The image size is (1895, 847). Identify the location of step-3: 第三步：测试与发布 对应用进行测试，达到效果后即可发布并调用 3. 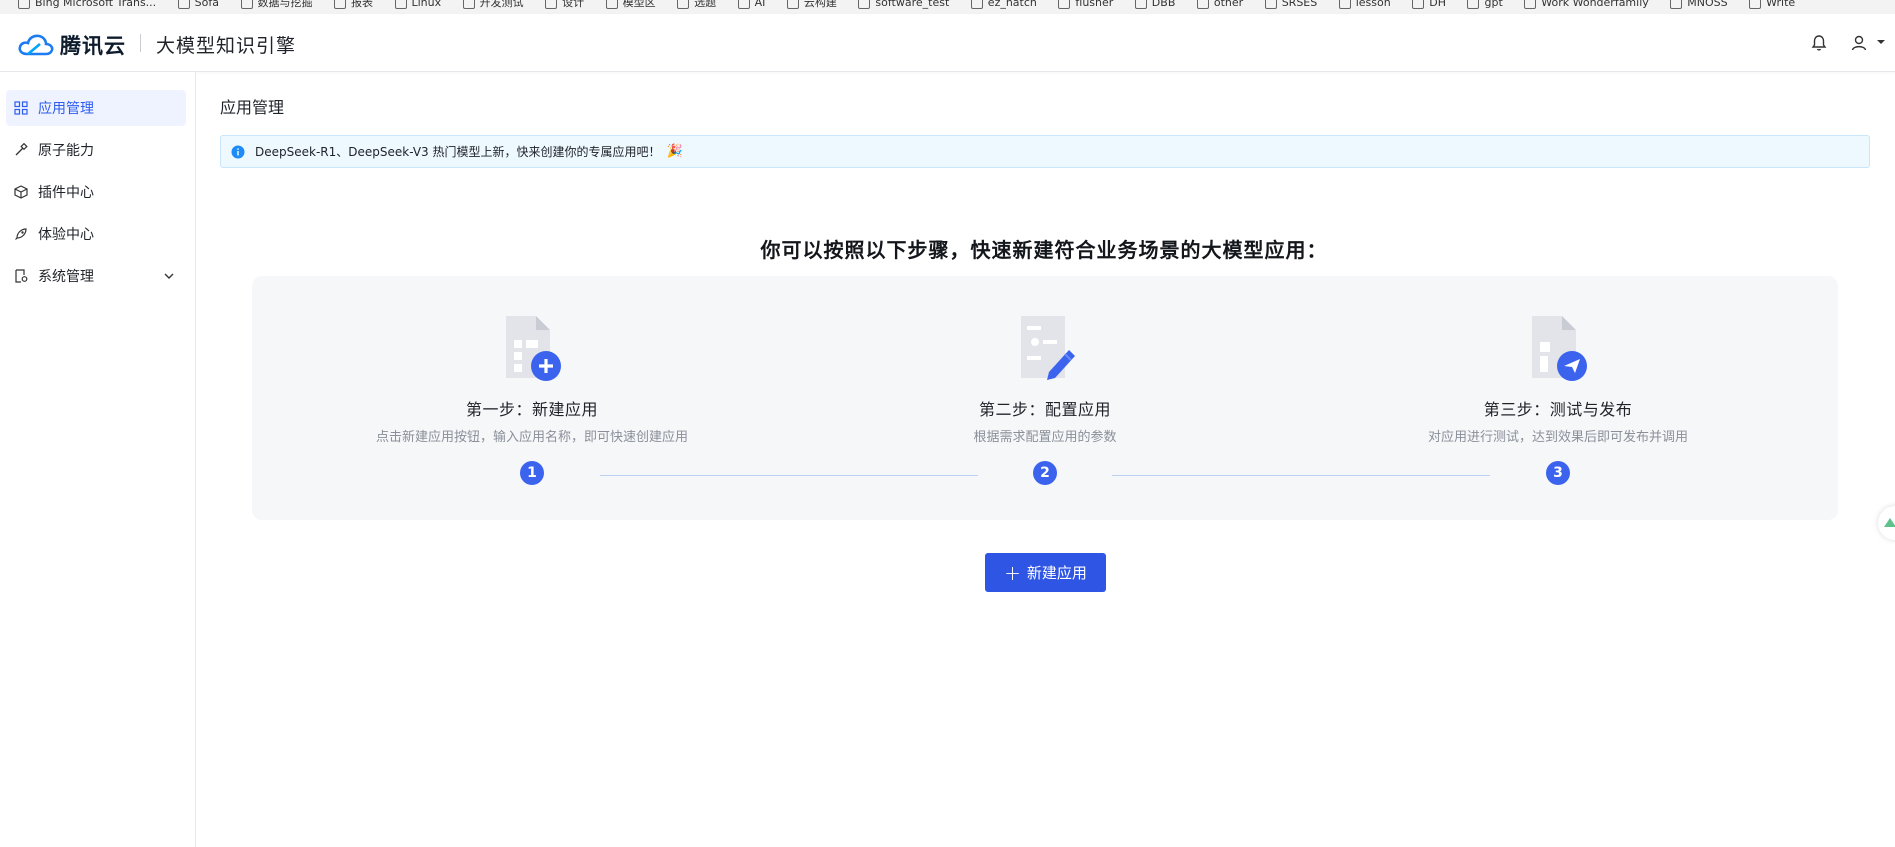
(1558, 398).